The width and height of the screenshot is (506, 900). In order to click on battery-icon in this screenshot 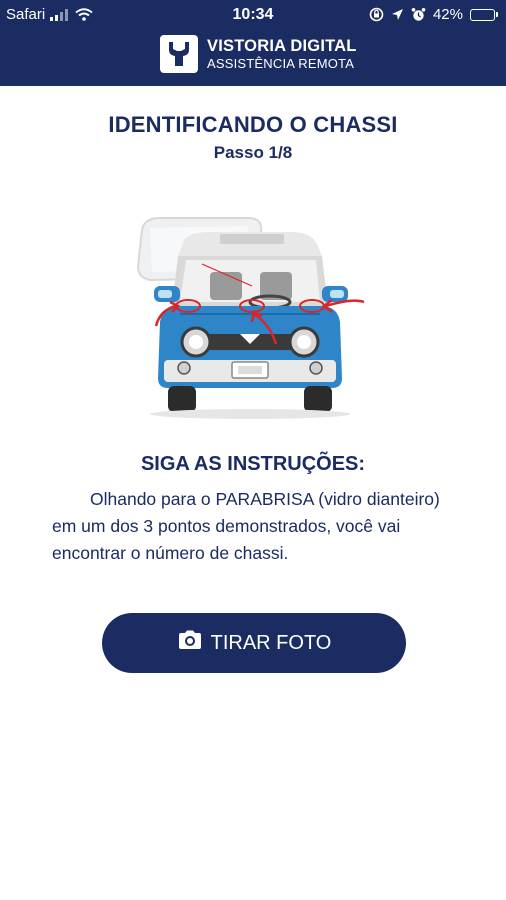, I will do `click(484, 14)`.